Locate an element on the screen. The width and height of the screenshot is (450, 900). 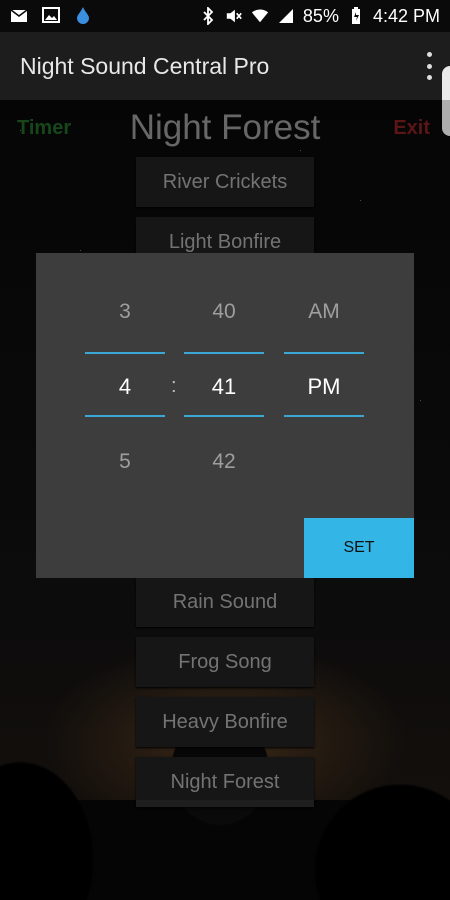
ampm-current: PM is located at coordinates (324, 387).